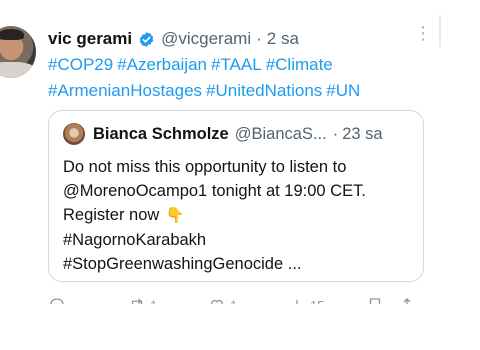 The width and height of the screenshot is (480, 350). Describe the element at coordinates (18, 52) in the screenshot. I see `avatar` at that location.